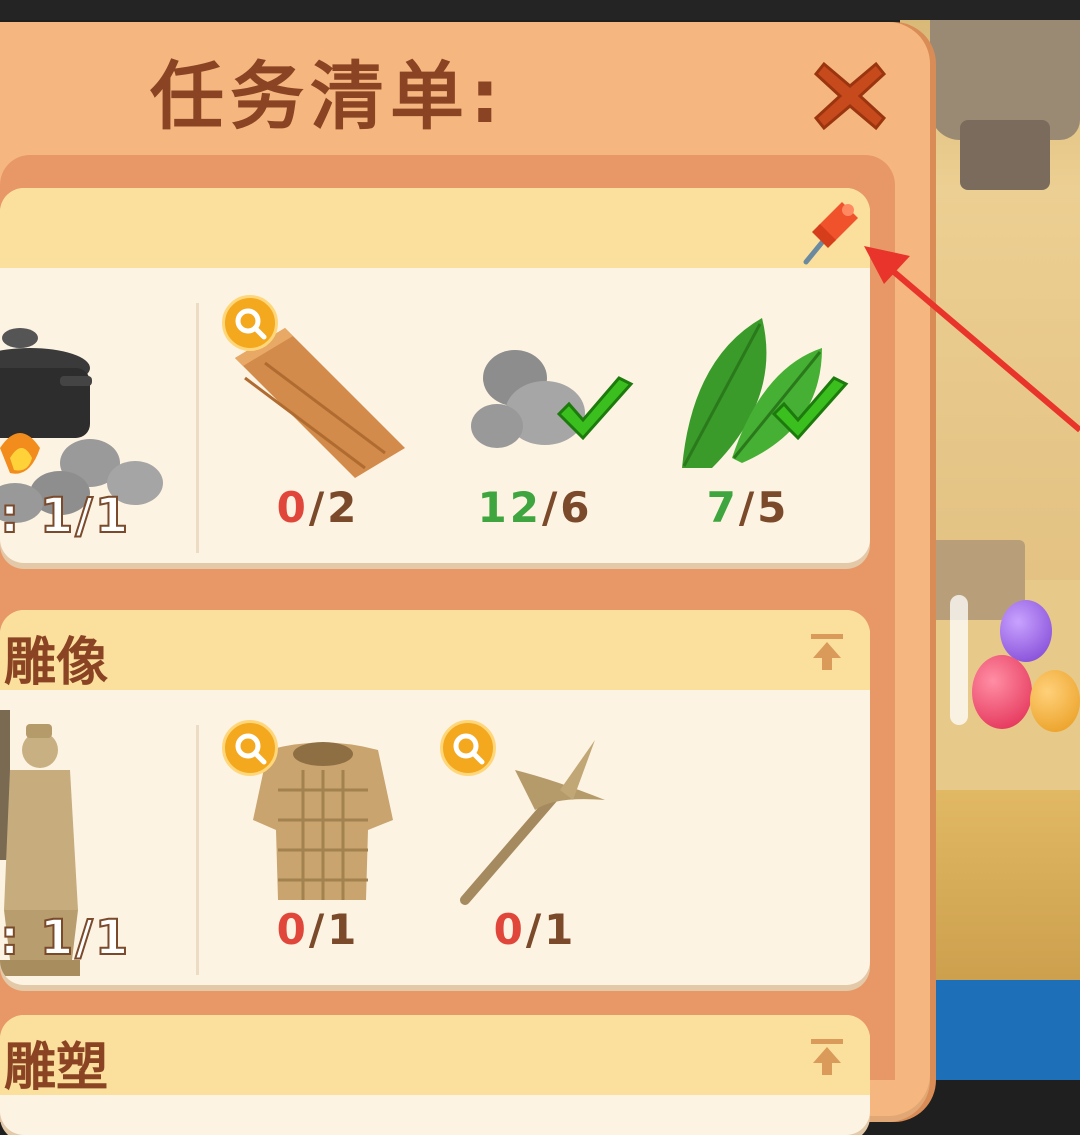  Describe the element at coordinates (318, 507) in the screenshot. I see `material-count: 0/2` at that location.